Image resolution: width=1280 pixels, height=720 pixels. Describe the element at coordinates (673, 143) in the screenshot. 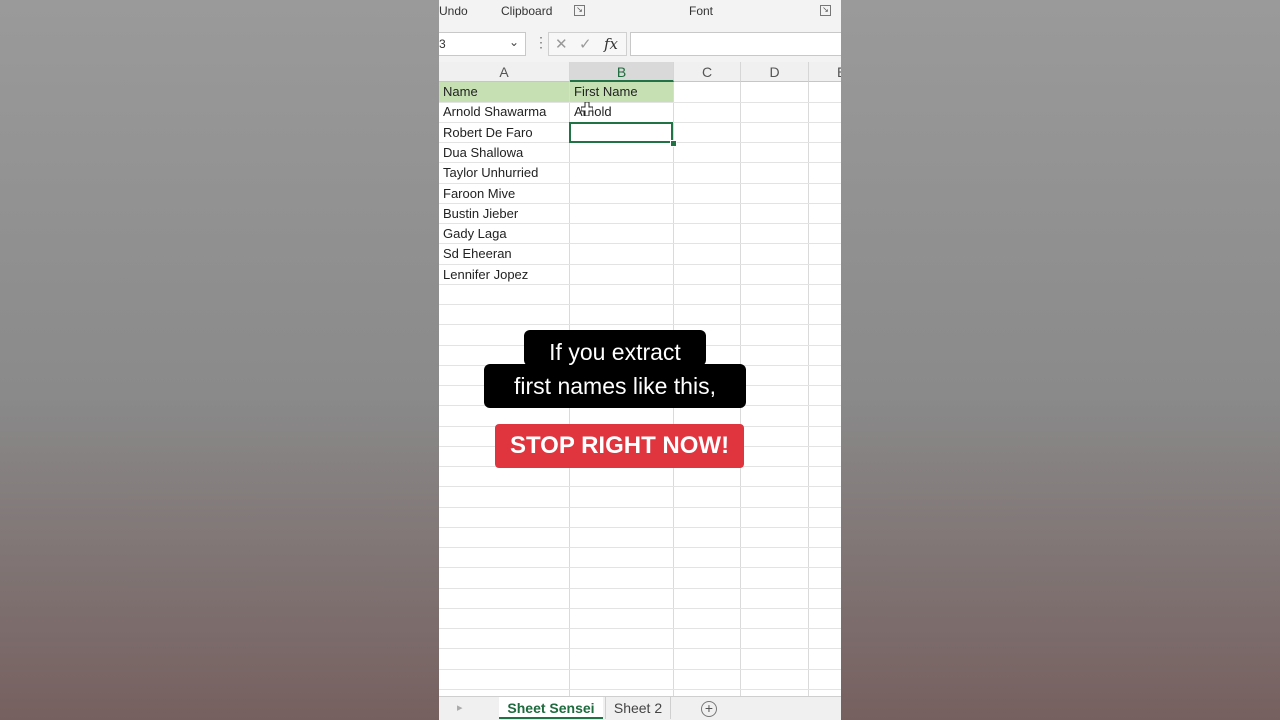

I see `fill-handle` at that location.